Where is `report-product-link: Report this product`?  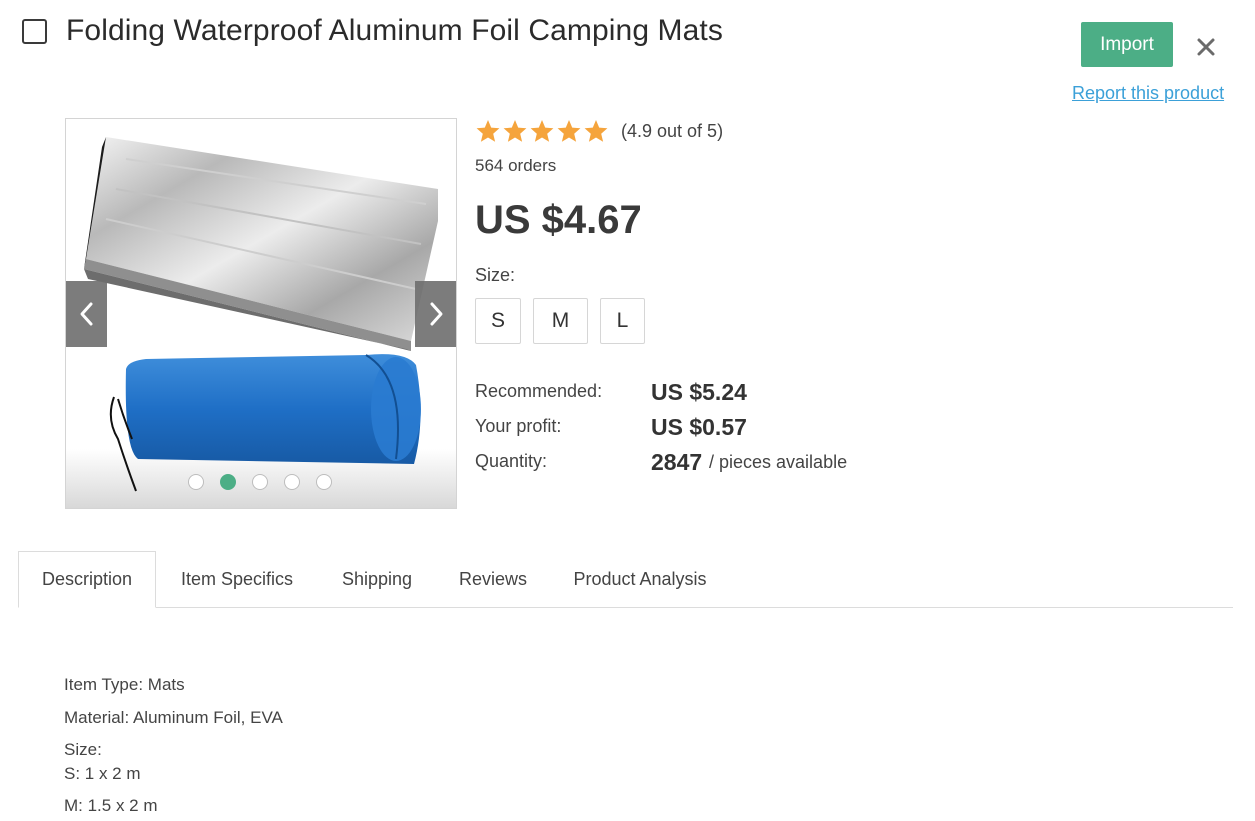
report-product-link: Report this product is located at coordinates (1148, 93).